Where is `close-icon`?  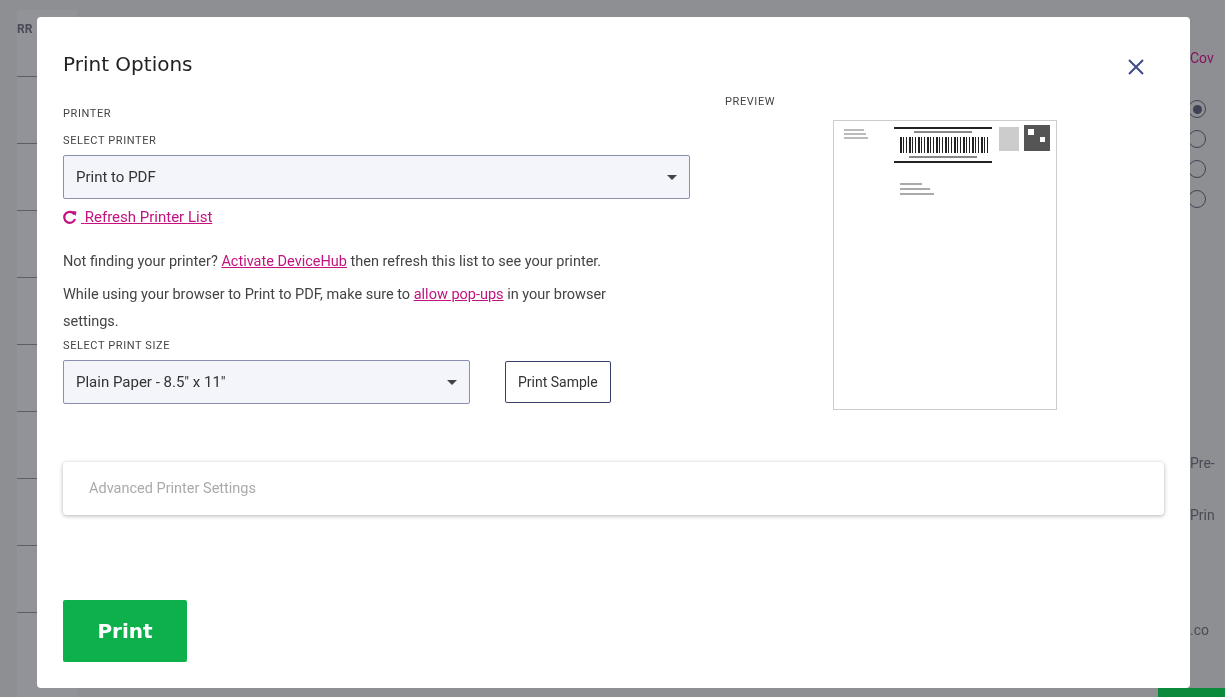 close-icon is located at coordinates (1136, 67).